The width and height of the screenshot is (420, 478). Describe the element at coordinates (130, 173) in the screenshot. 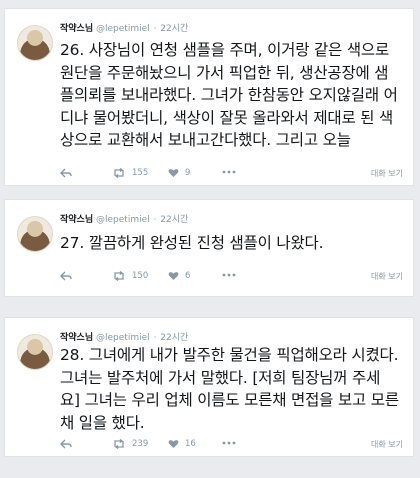

I see `retweet-button: 155` at that location.